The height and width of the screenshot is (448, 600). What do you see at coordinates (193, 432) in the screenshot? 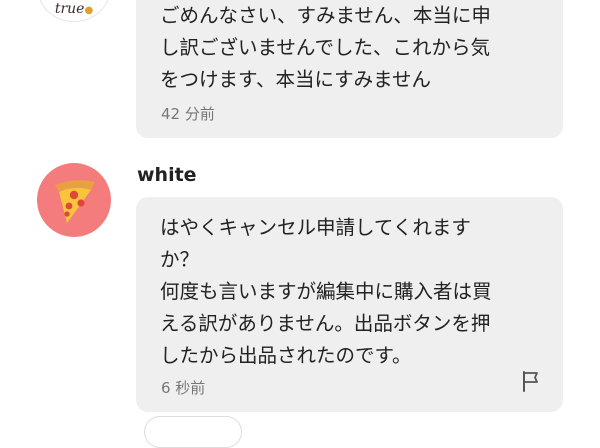
I see `action-button` at bounding box center [193, 432].